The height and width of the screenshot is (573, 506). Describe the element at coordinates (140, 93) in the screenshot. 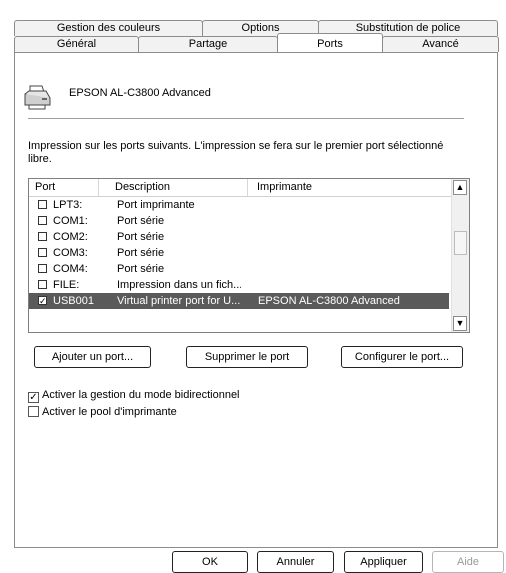

I see `printer-name: EPSON AL-C3800 Advanced` at that location.